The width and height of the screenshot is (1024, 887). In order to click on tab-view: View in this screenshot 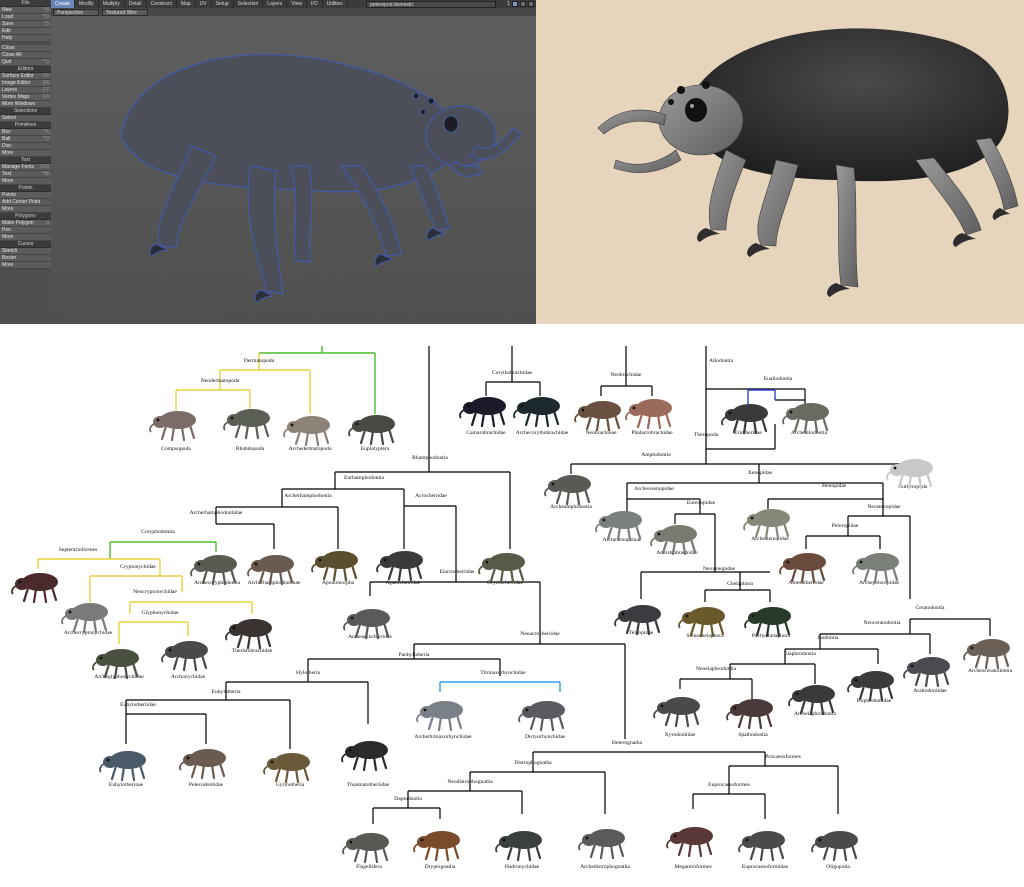, I will do `click(297, 4)`.